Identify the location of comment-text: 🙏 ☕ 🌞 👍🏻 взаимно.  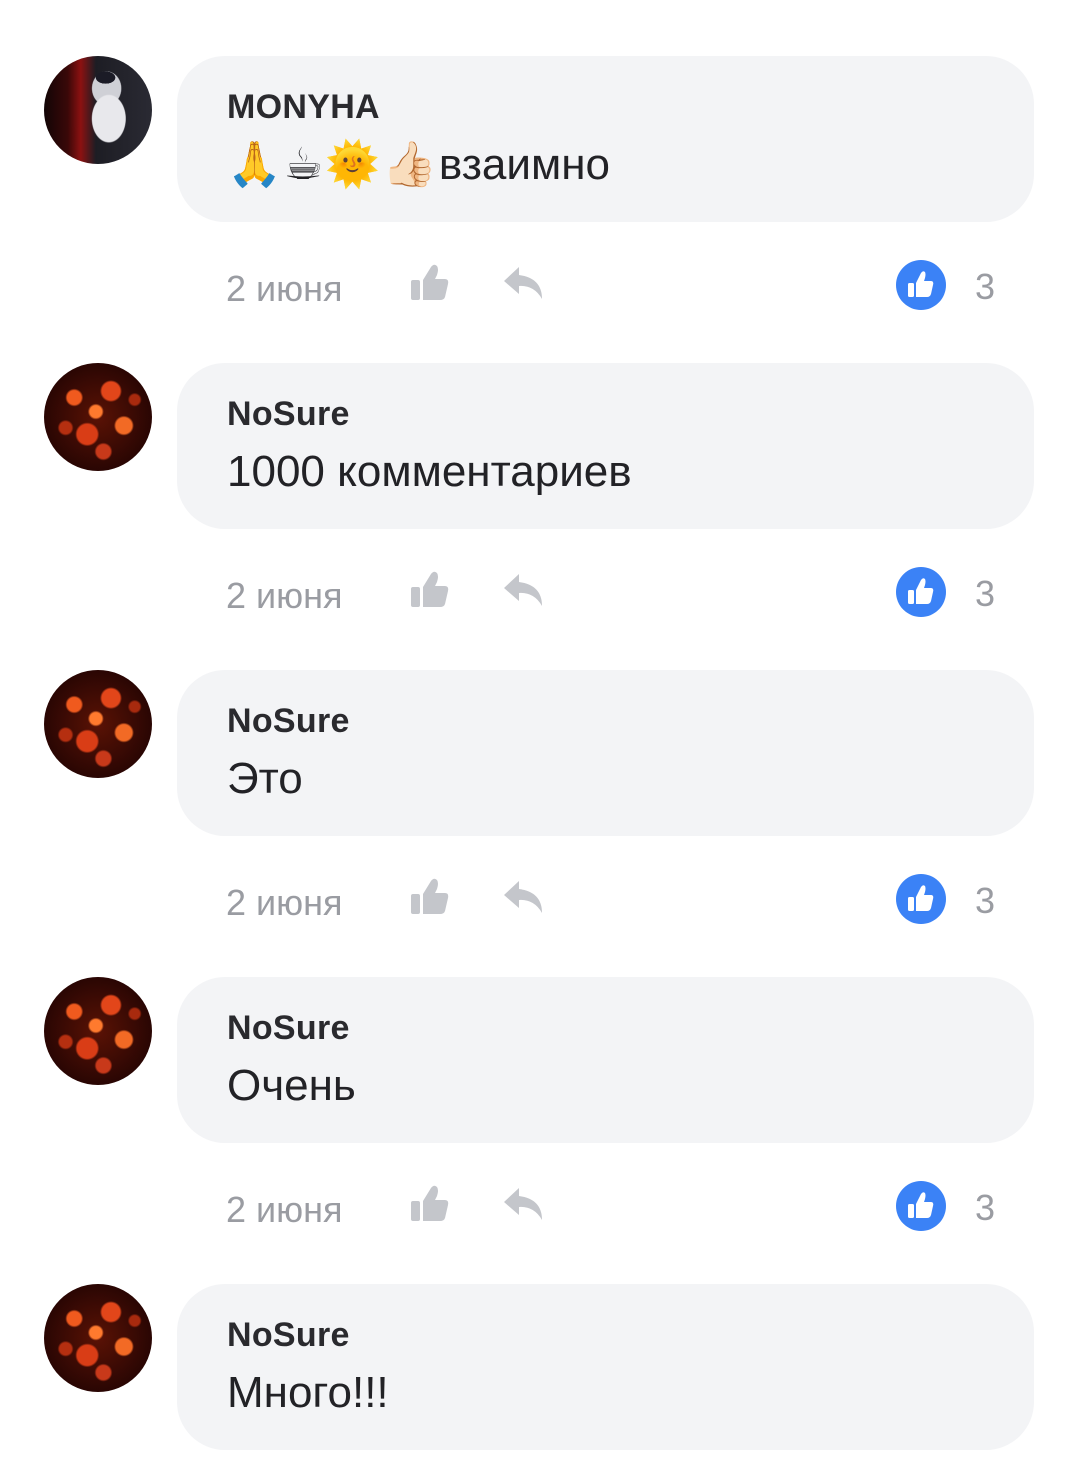
(418, 165).